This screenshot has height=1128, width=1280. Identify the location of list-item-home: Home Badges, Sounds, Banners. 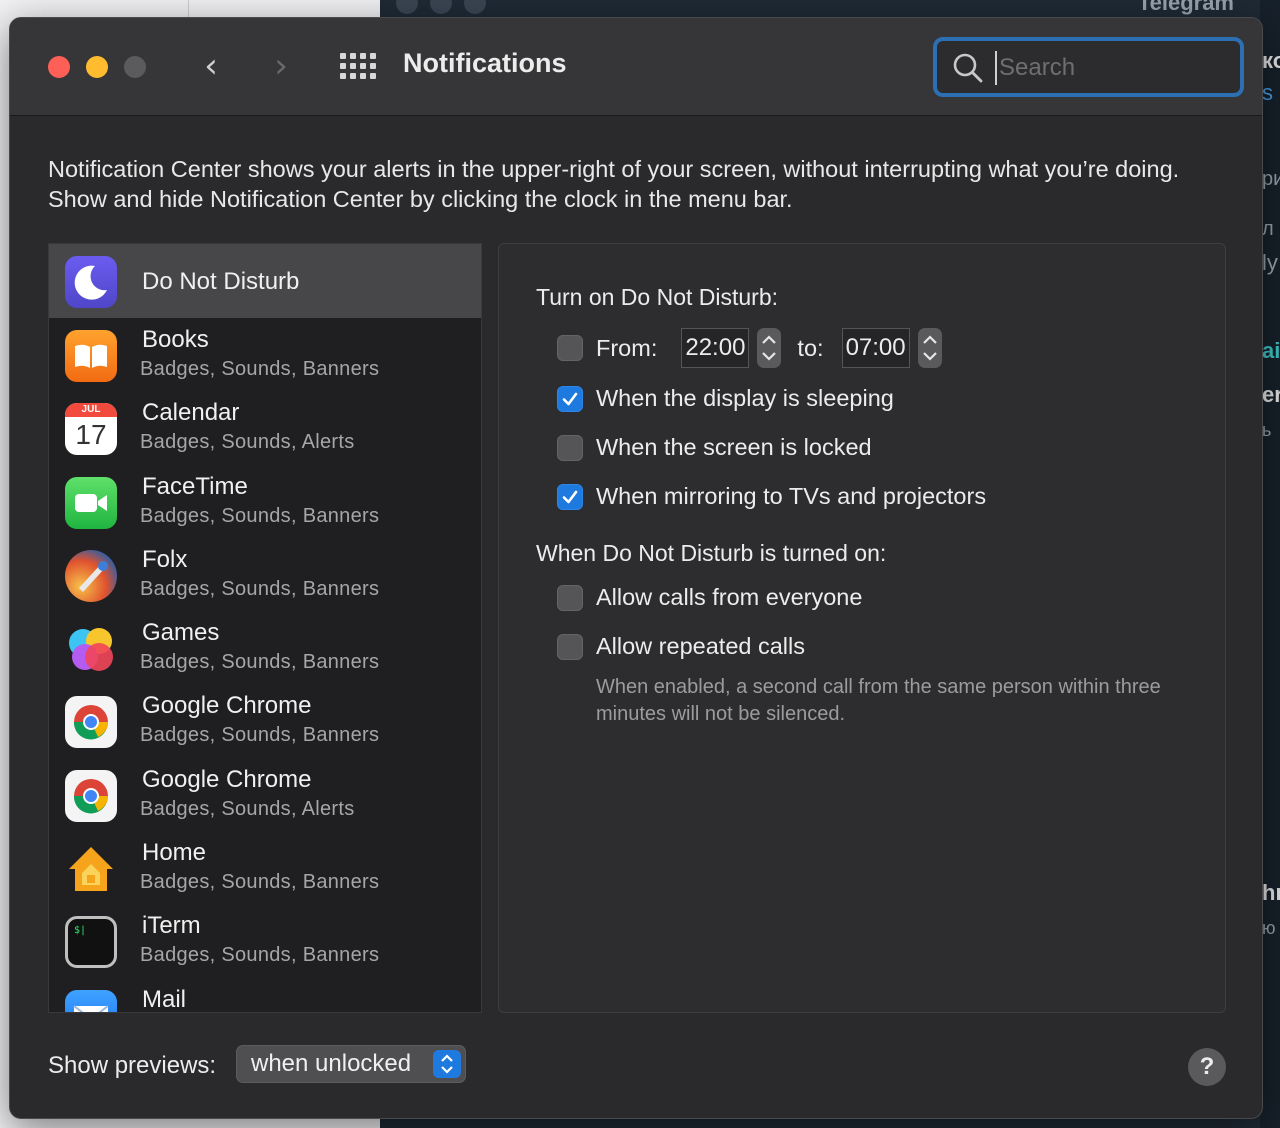
(265, 867).